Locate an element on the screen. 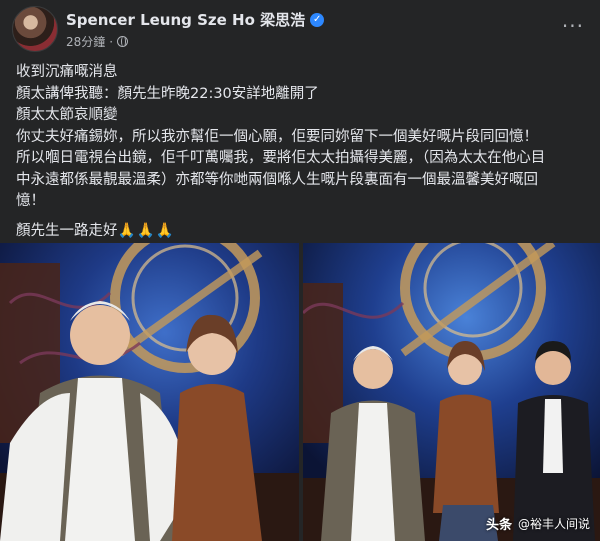 The image size is (600, 541). globe-icon is located at coordinates (123, 41).